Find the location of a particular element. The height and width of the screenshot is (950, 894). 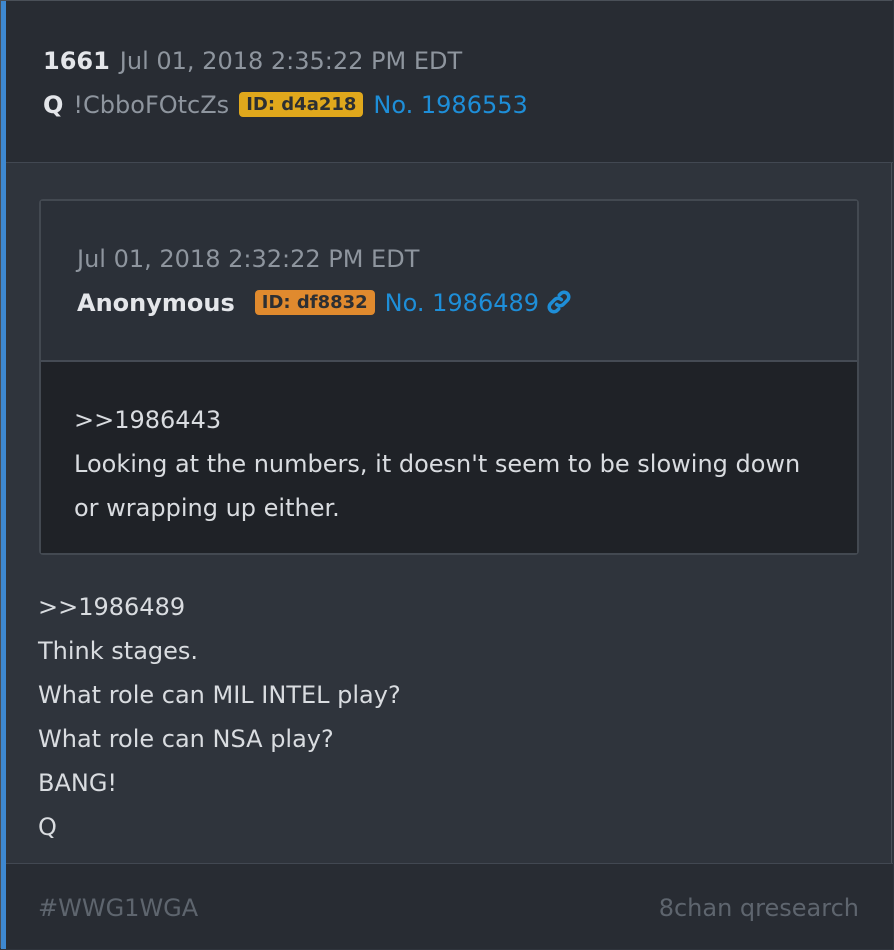

quoted-author: Anonymous is located at coordinates (156, 303).